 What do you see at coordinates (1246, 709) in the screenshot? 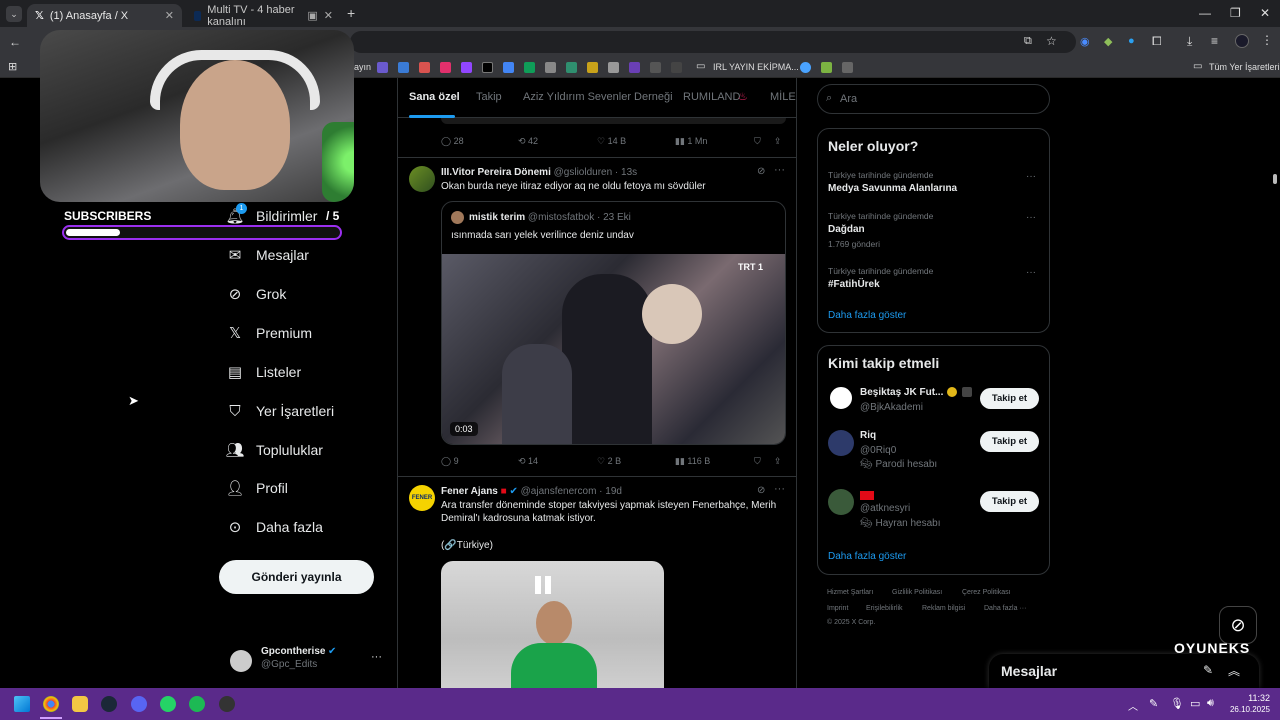
I see `clock-date: 26.10.2025` at bounding box center [1246, 709].